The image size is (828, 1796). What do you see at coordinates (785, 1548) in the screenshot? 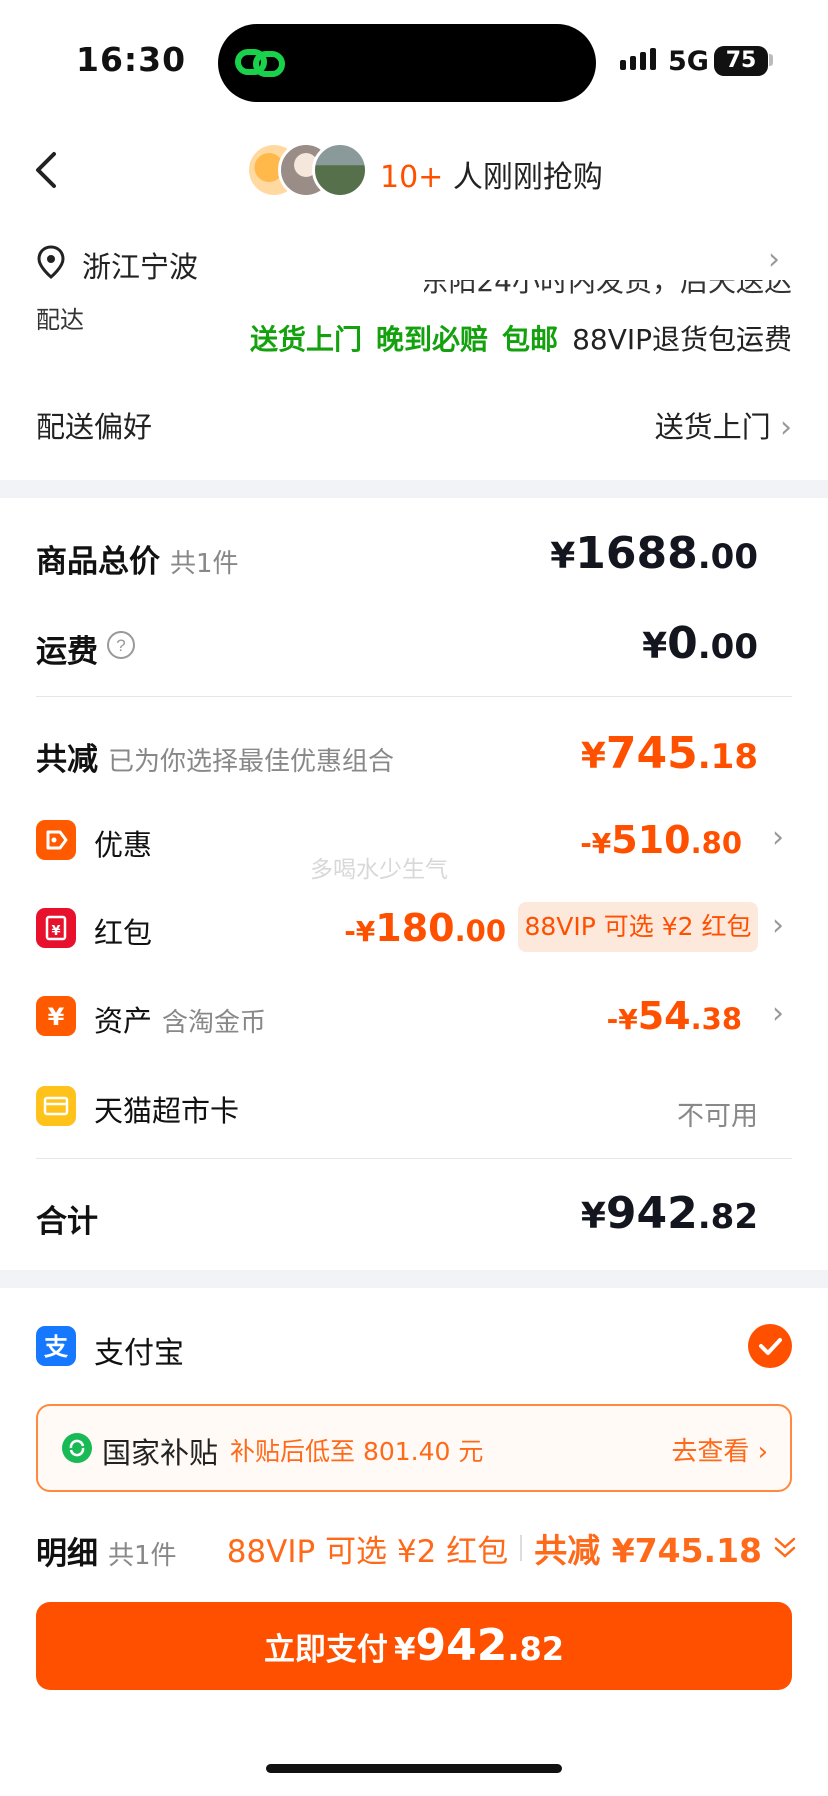
I see `double-chevron-down-icon` at bounding box center [785, 1548].